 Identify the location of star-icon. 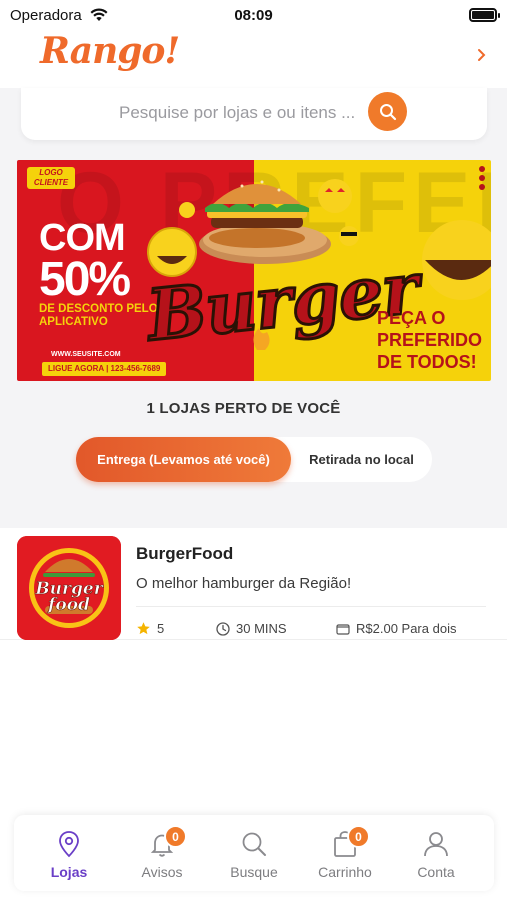
(143, 628).